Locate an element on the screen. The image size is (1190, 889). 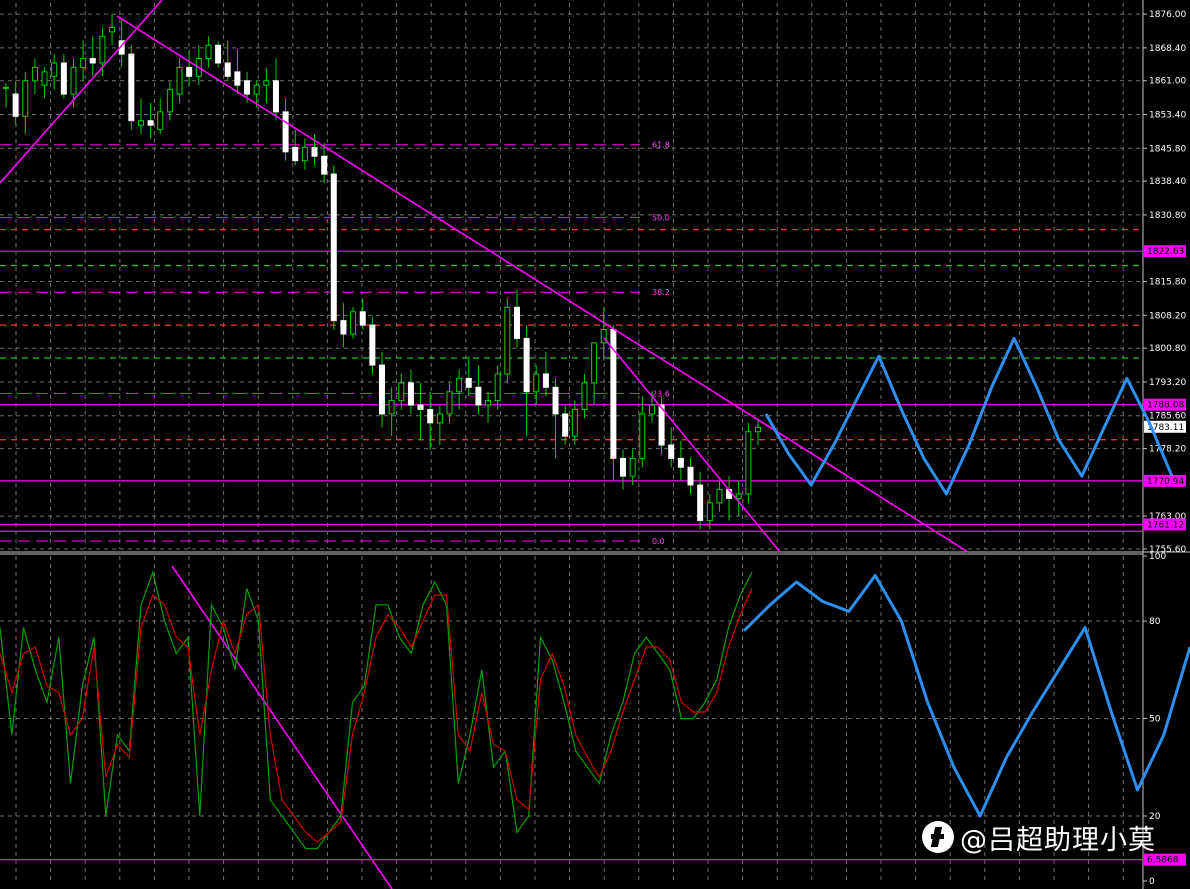
price-level-badge-label: 1822.63 is located at coordinates (1165, 252).